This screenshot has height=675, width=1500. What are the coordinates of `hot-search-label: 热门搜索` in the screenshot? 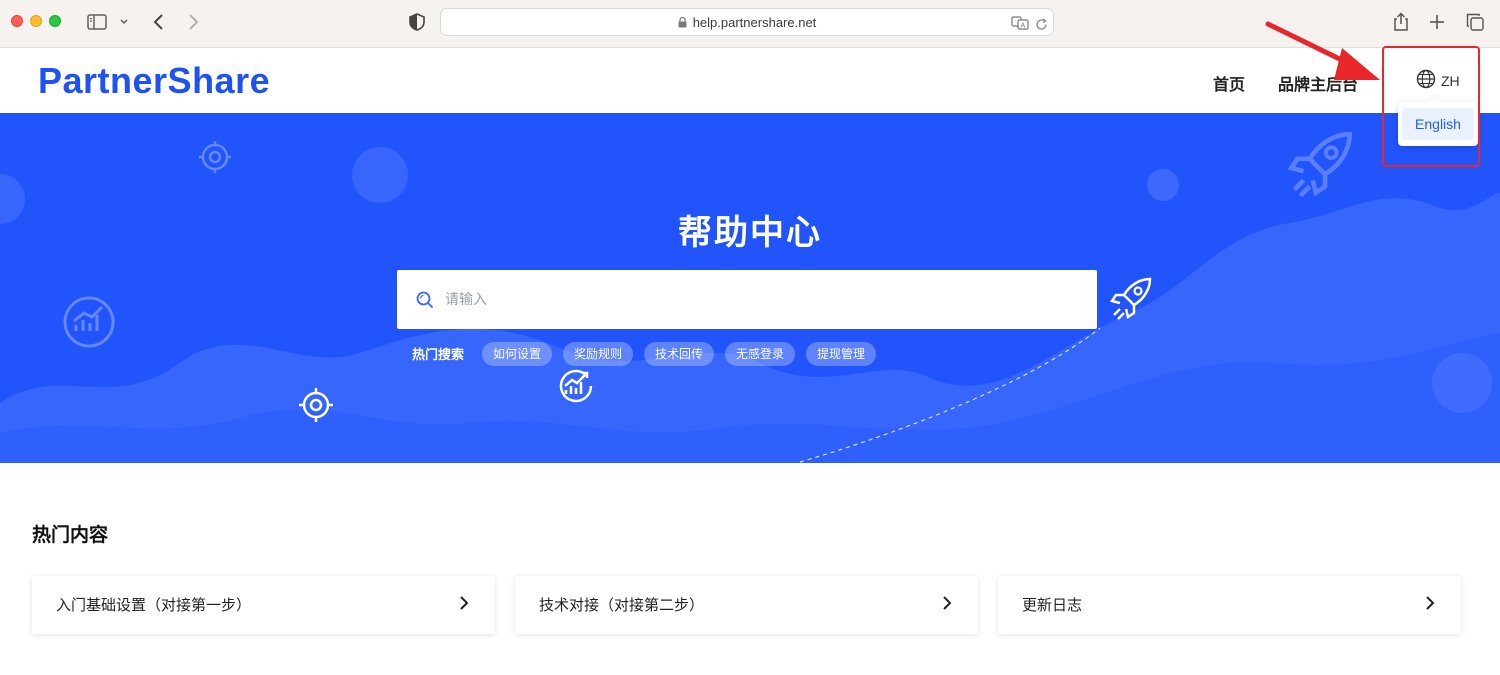 It's located at (438, 355).